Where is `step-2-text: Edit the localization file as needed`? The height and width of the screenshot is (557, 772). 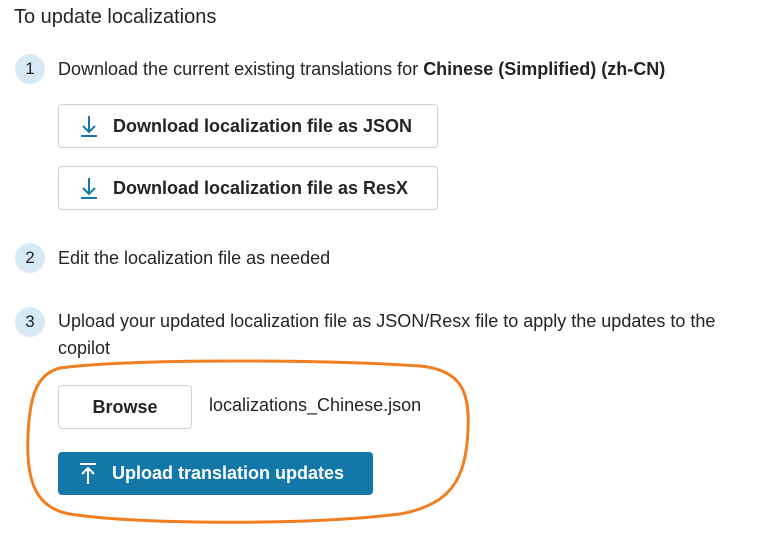
step-2-text: Edit the localization file as needed is located at coordinates (194, 258).